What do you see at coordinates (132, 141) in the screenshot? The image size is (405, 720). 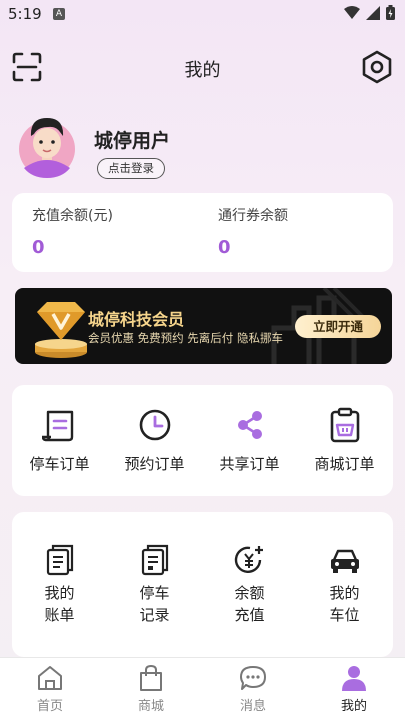 I see `username: 城停用户` at bounding box center [132, 141].